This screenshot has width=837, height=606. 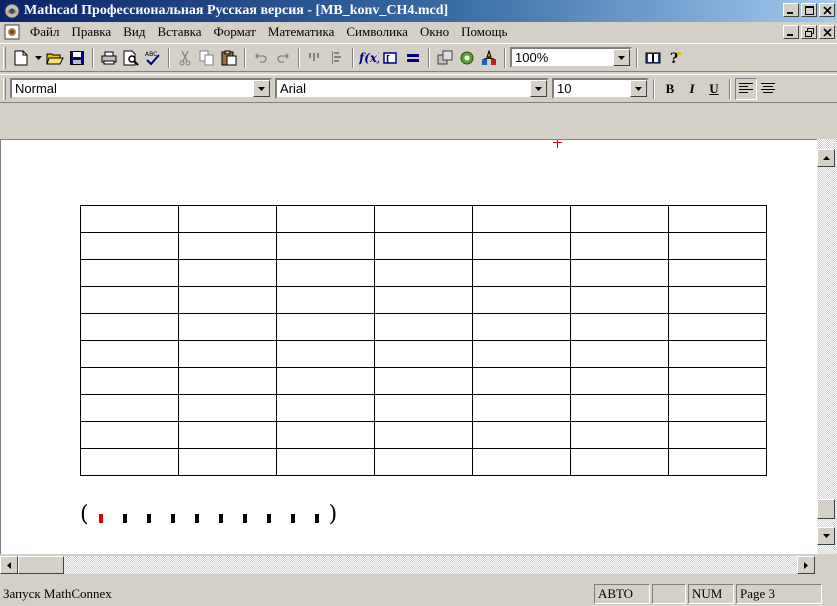 What do you see at coordinates (55, 58) in the screenshot?
I see `open-button` at bounding box center [55, 58].